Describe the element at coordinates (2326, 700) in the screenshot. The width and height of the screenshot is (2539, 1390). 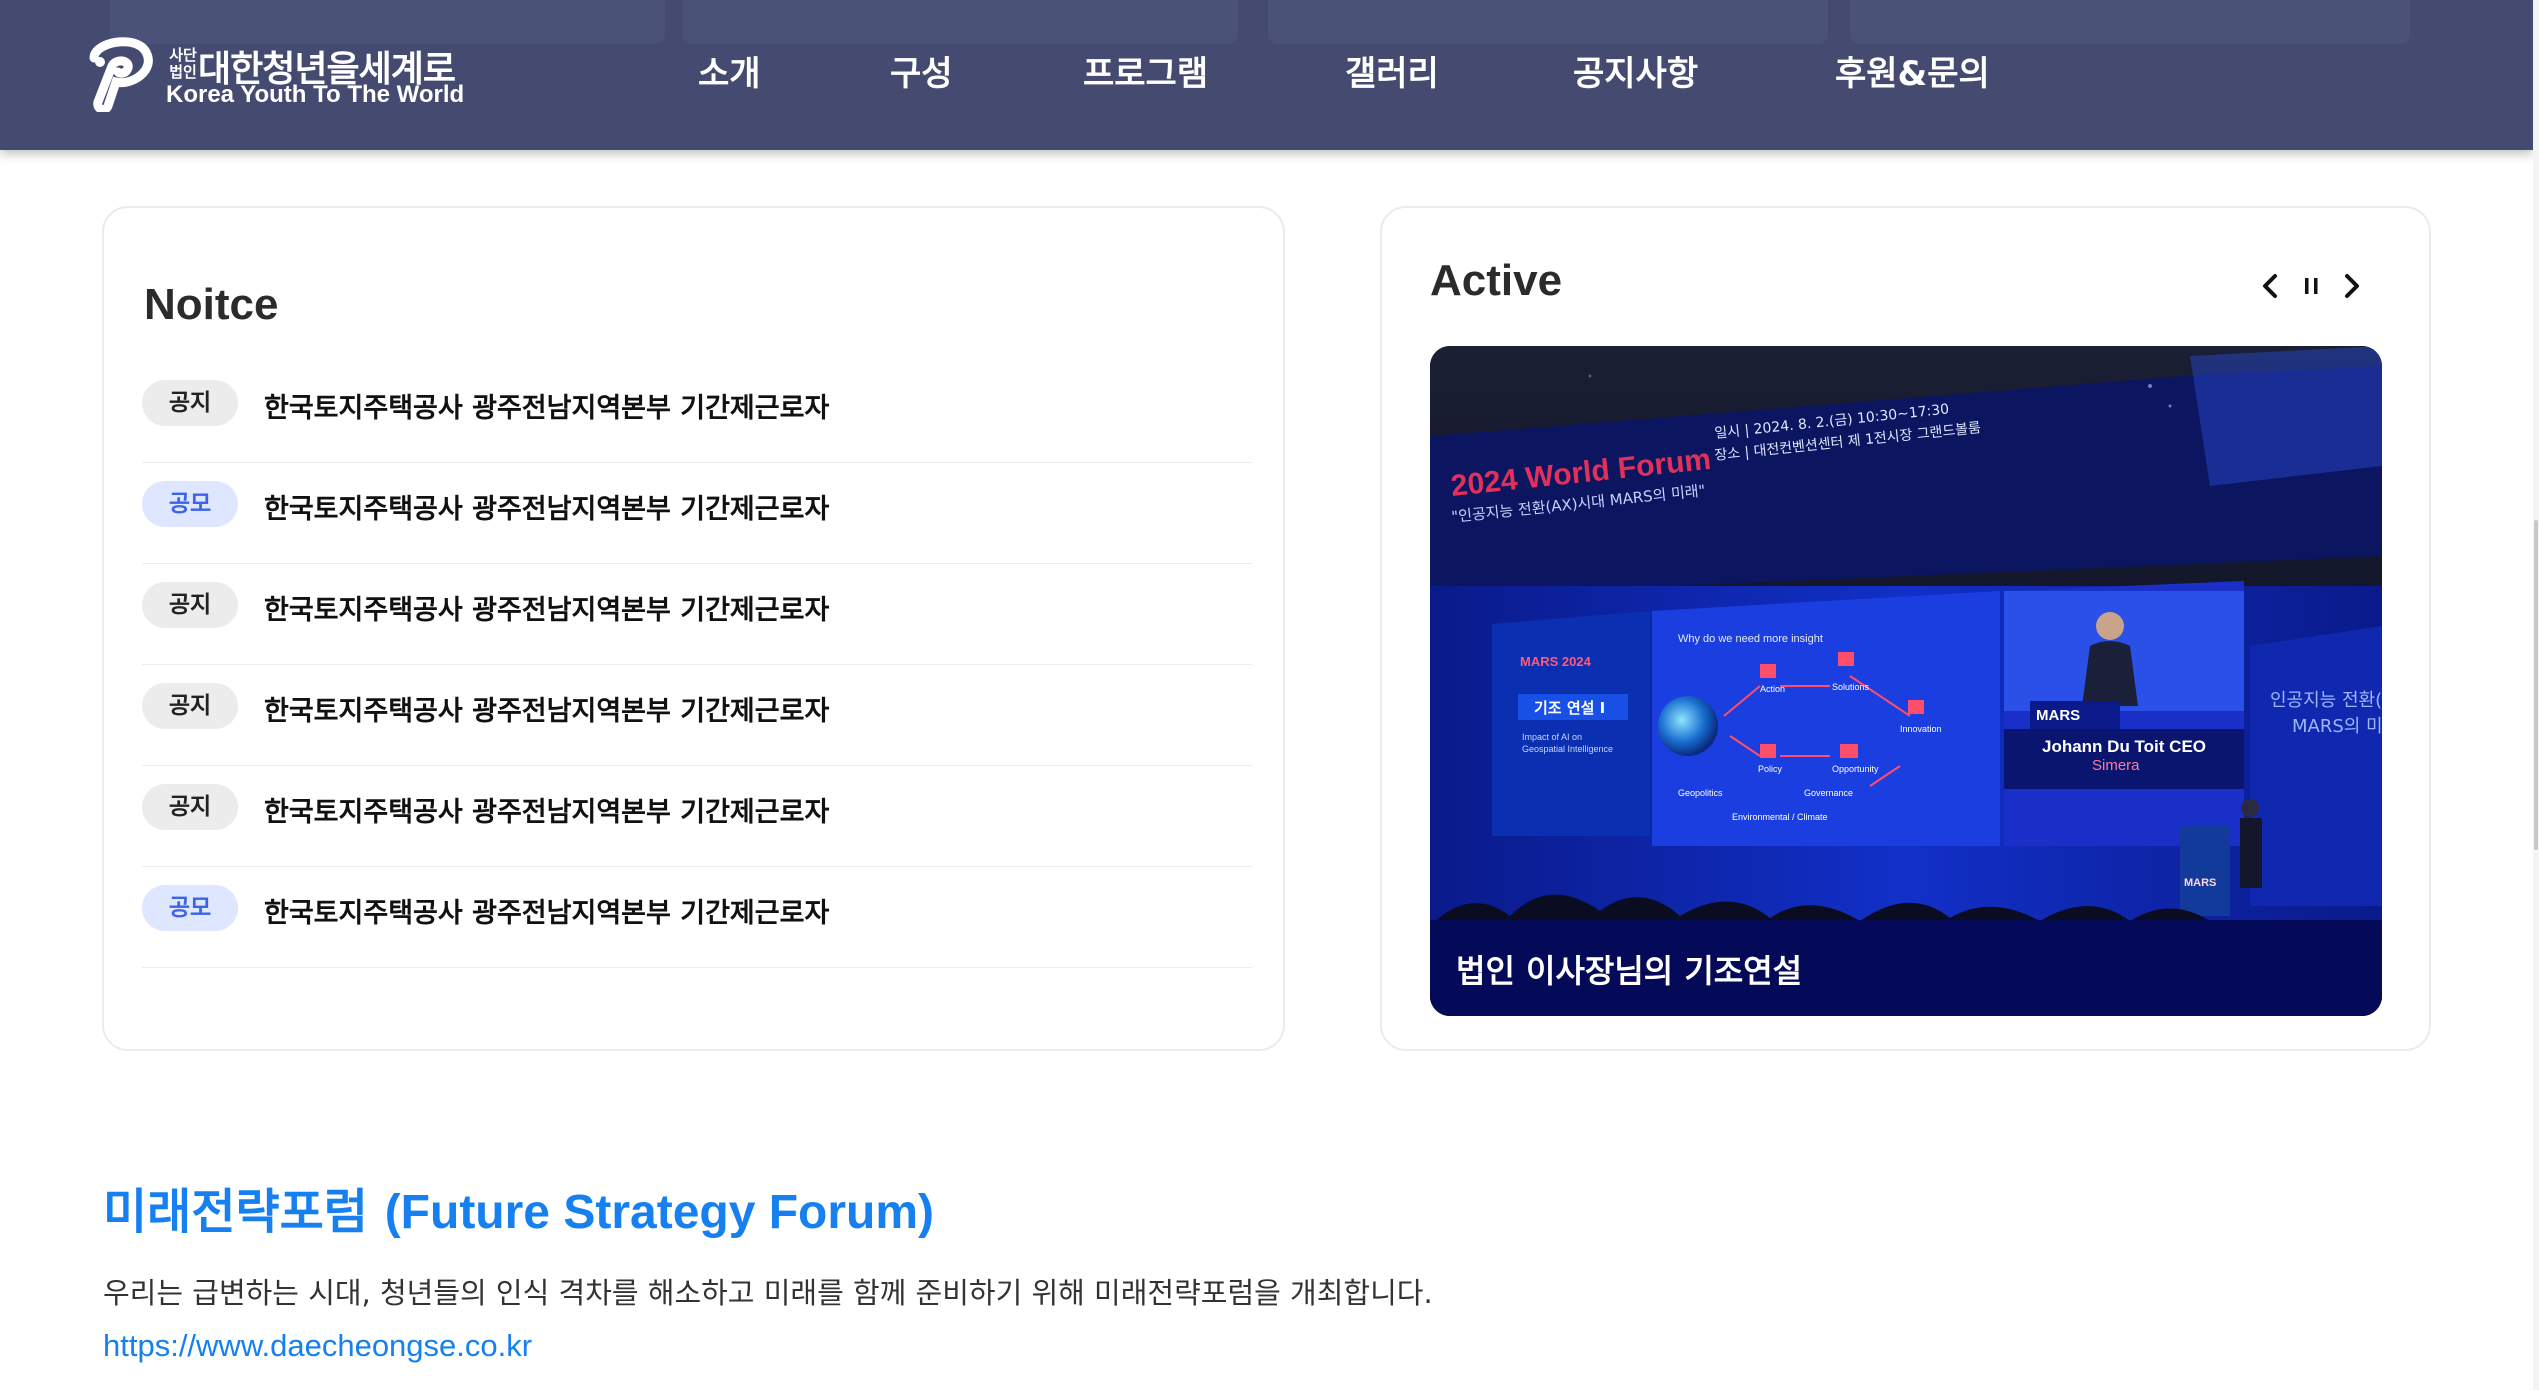
I see `side-screen-text: 인공지능 전환(AX)` at that location.